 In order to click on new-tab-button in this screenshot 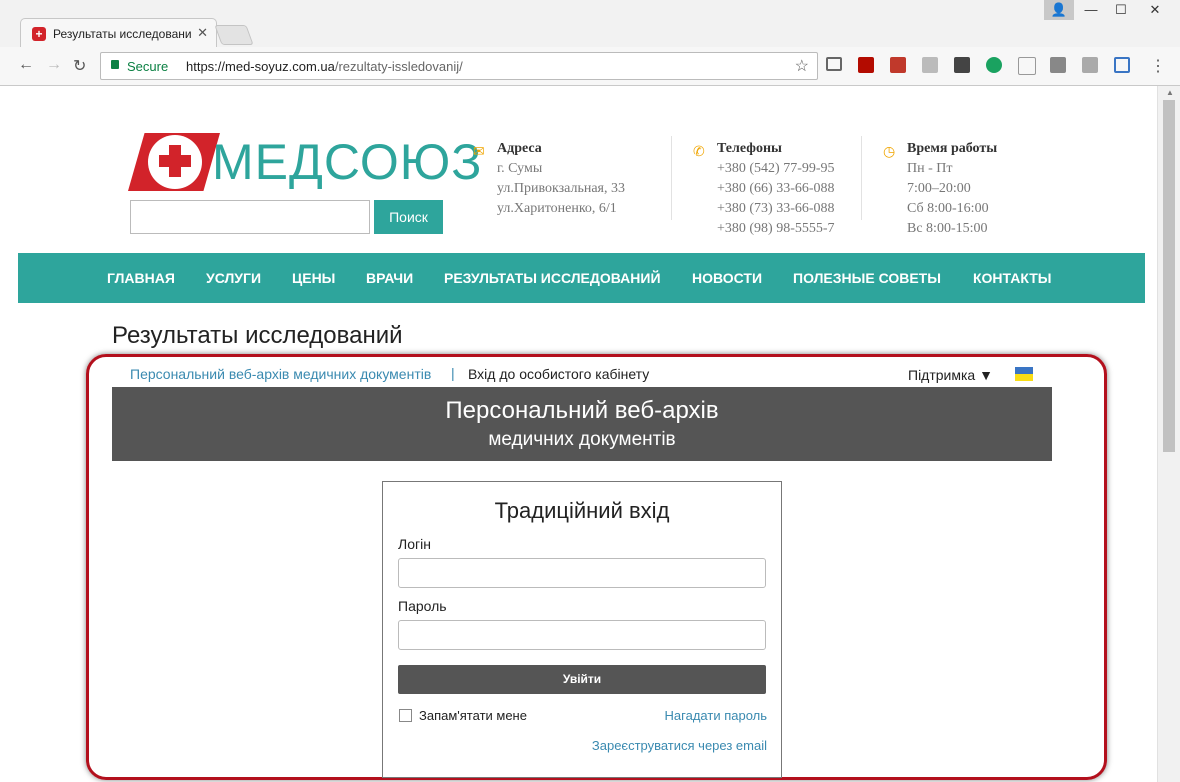, I will do `click(234, 35)`.